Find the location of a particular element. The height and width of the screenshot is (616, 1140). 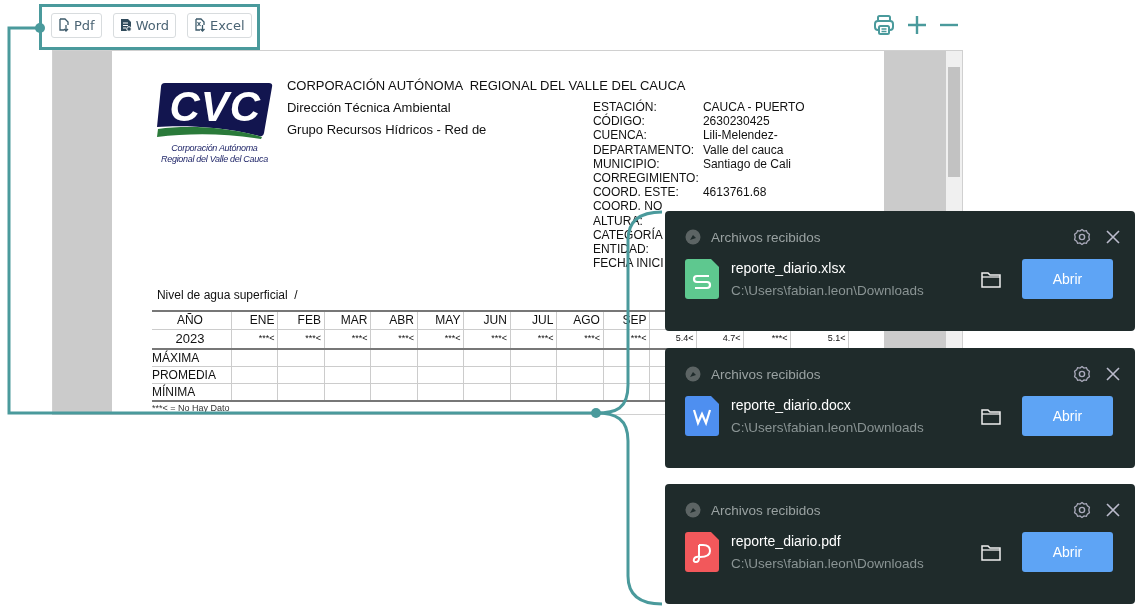

logo-drawing: CVC Corporación Autónoma Regional del Valle del Cauca is located at coordinates (214, 181).